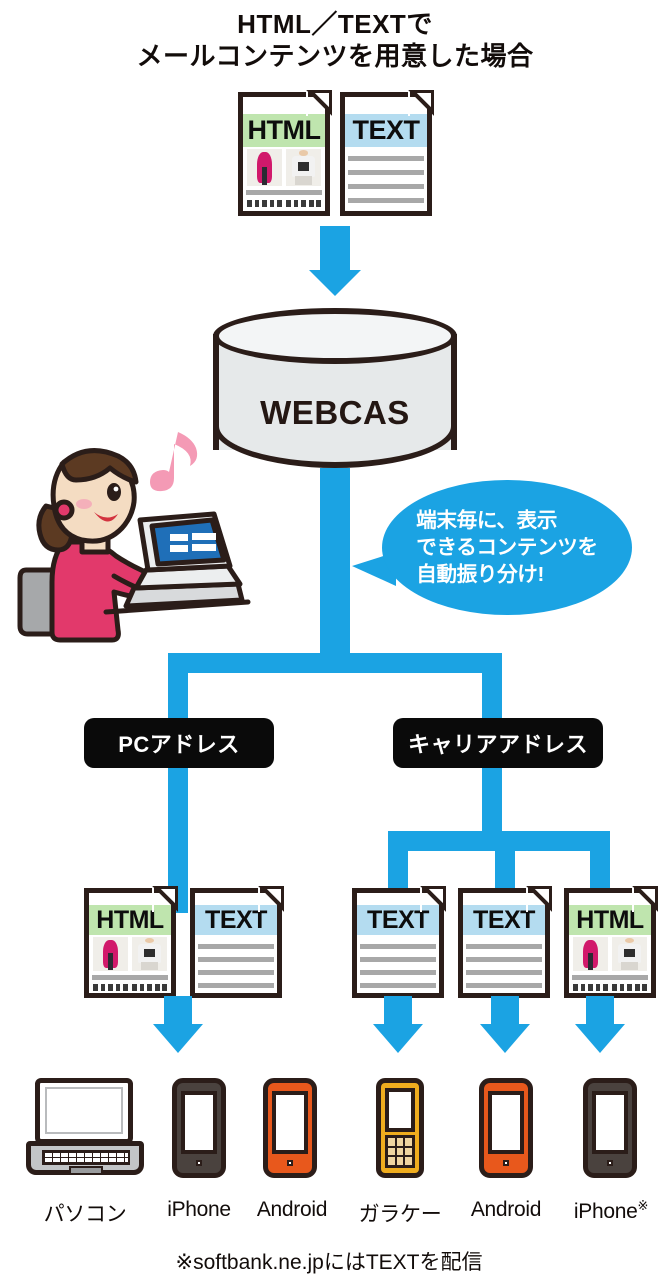  What do you see at coordinates (134, 537) in the screenshot?
I see `woman-at-laptop-icon` at bounding box center [134, 537].